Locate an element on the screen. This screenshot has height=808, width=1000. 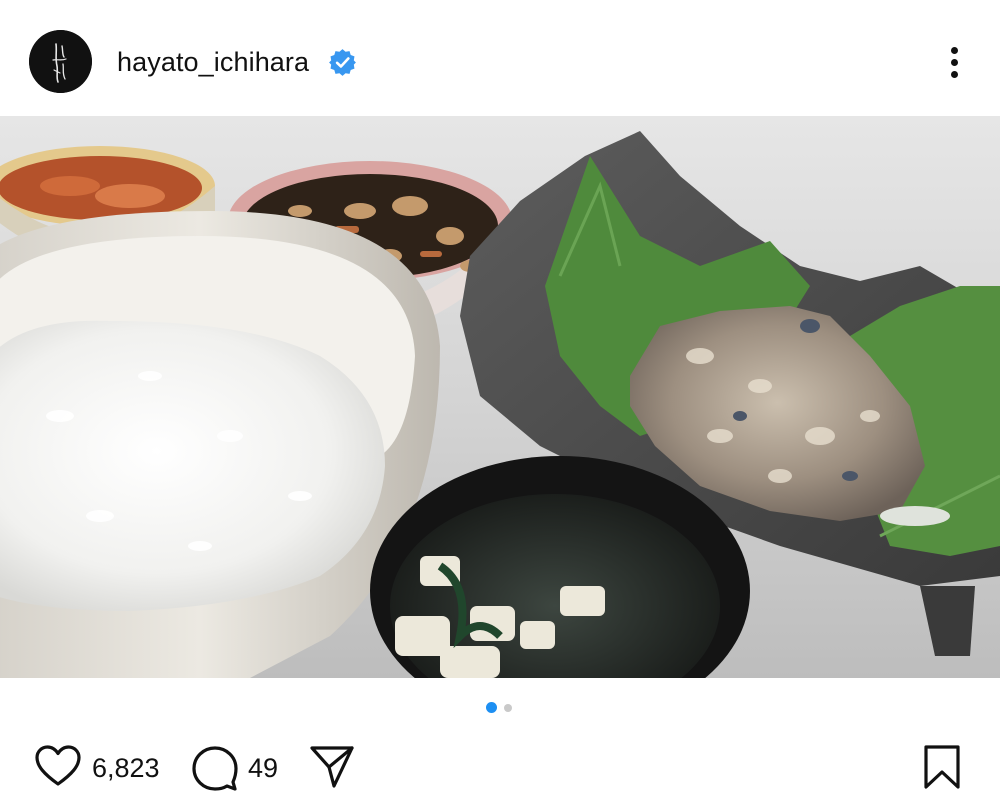
profile-avatar is located at coordinates (60, 61).